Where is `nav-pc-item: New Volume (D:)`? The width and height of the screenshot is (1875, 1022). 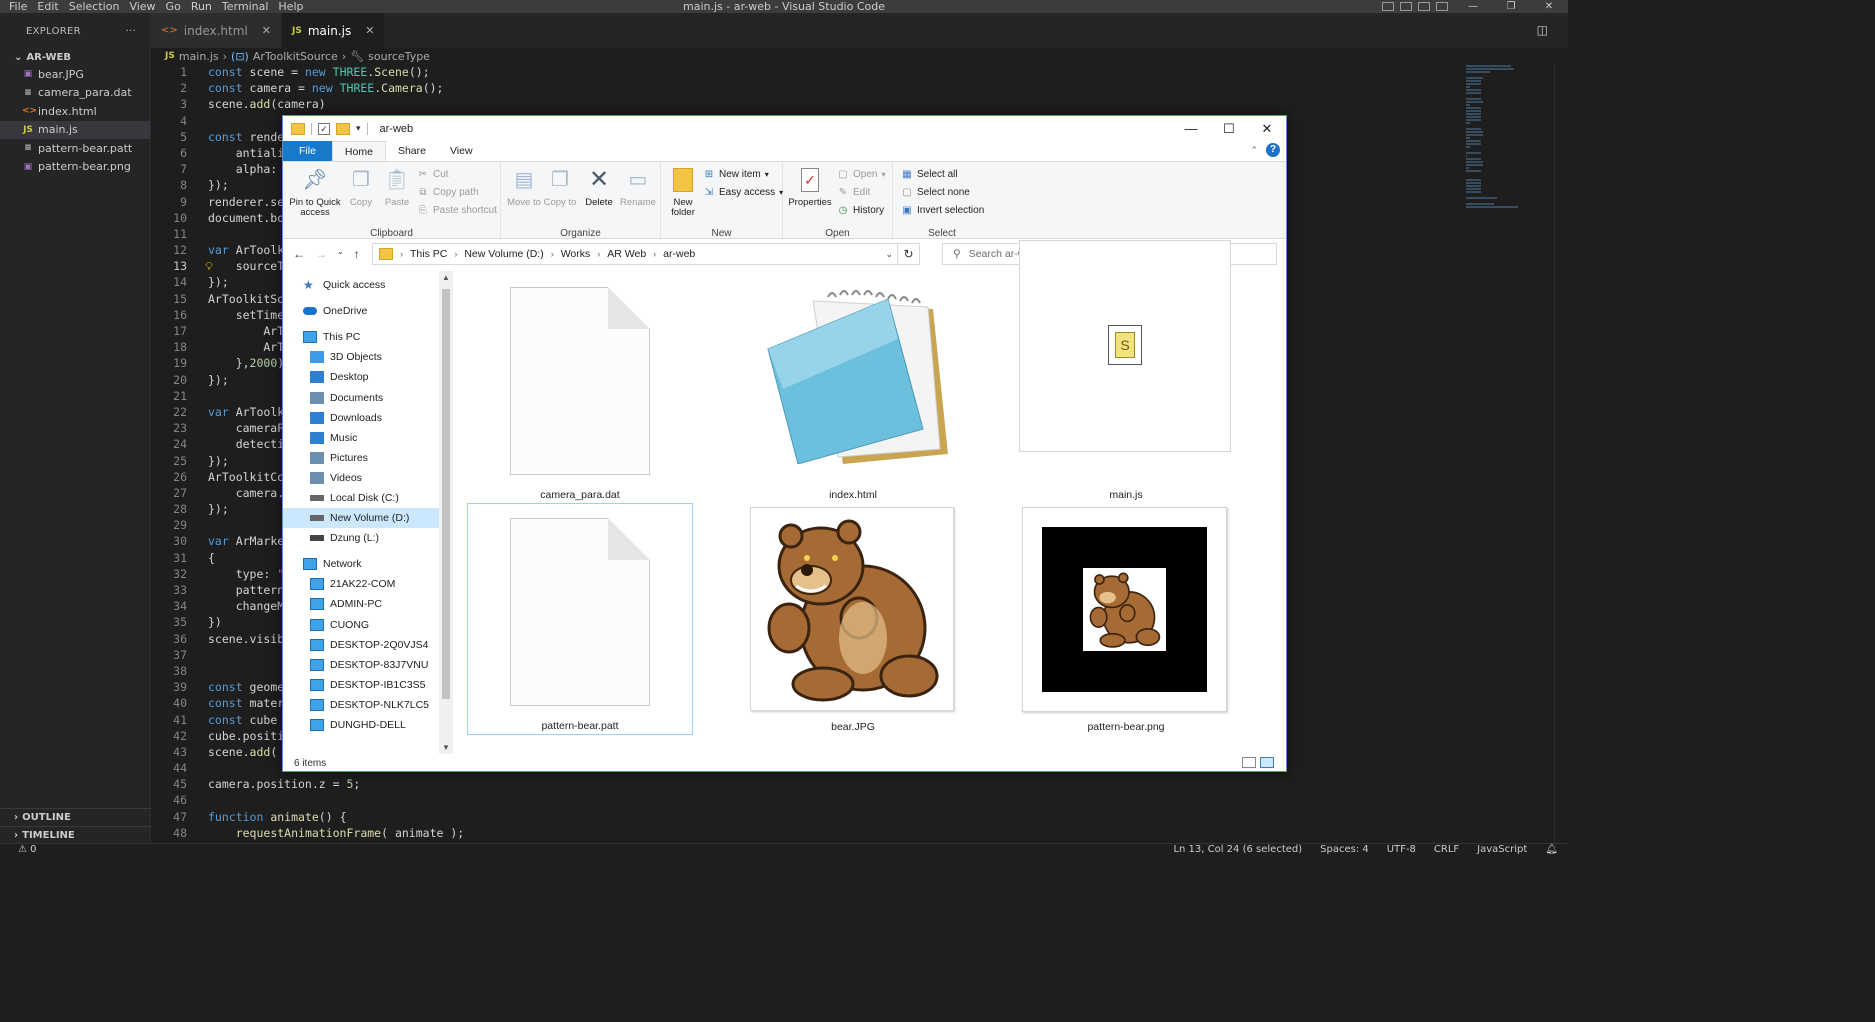
nav-pc-item: New Volume (D:) is located at coordinates (361, 518).